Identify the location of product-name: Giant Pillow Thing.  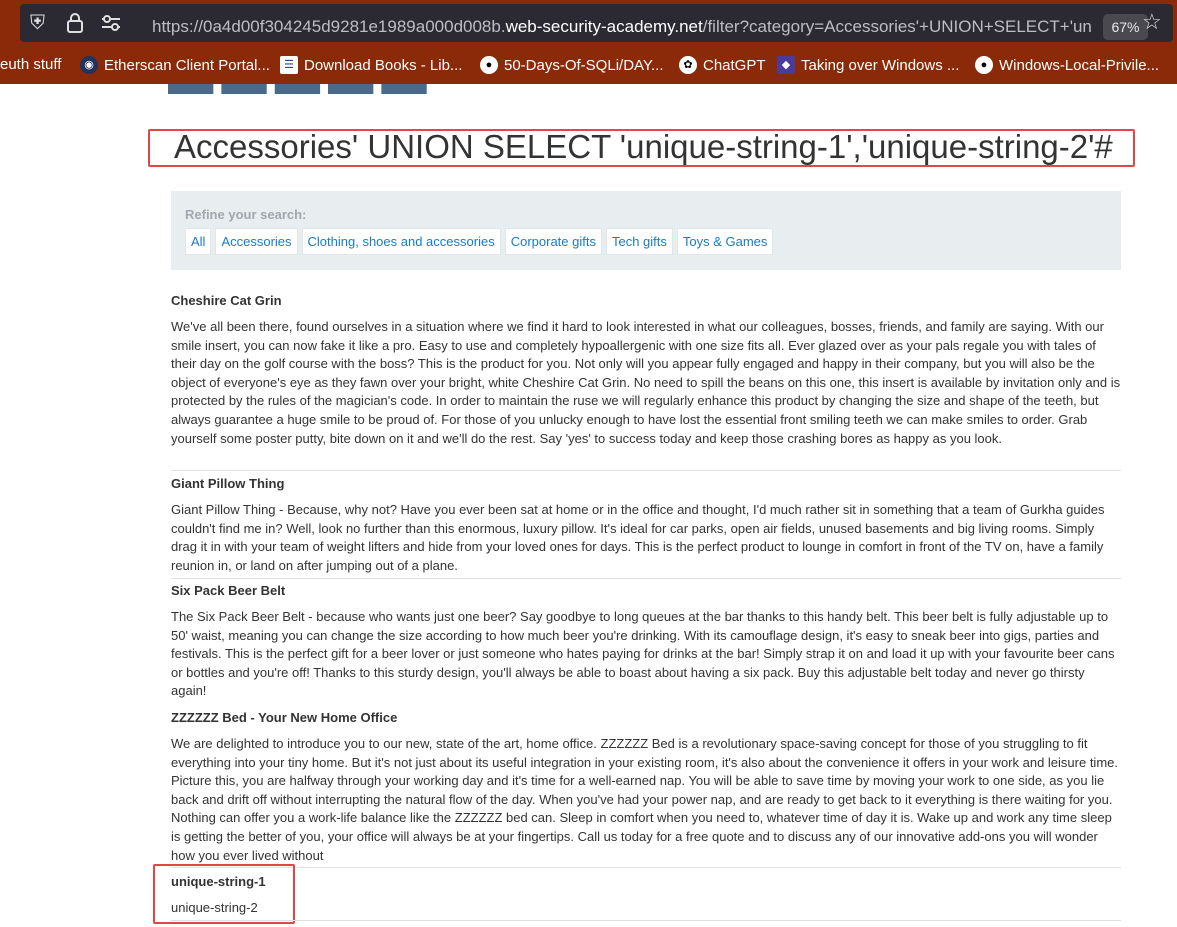
(228, 483).